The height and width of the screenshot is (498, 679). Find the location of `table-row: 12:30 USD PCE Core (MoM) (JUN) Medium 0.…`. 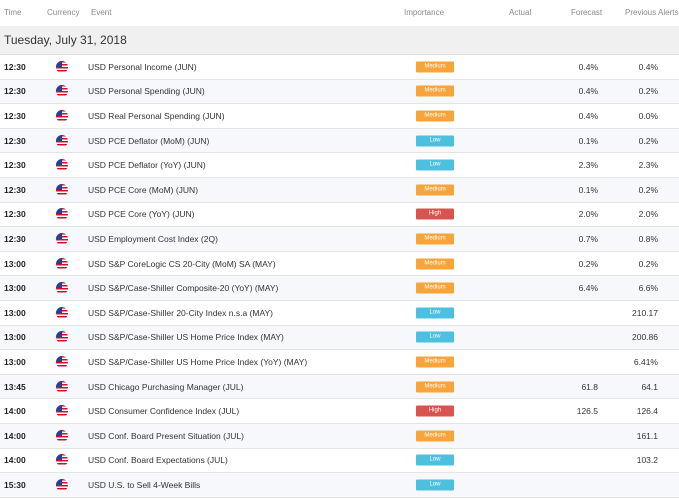

table-row: 12:30 USD PCE Core (MoM) (JUN) Medium 0.… is located at coordinates (339, 190).